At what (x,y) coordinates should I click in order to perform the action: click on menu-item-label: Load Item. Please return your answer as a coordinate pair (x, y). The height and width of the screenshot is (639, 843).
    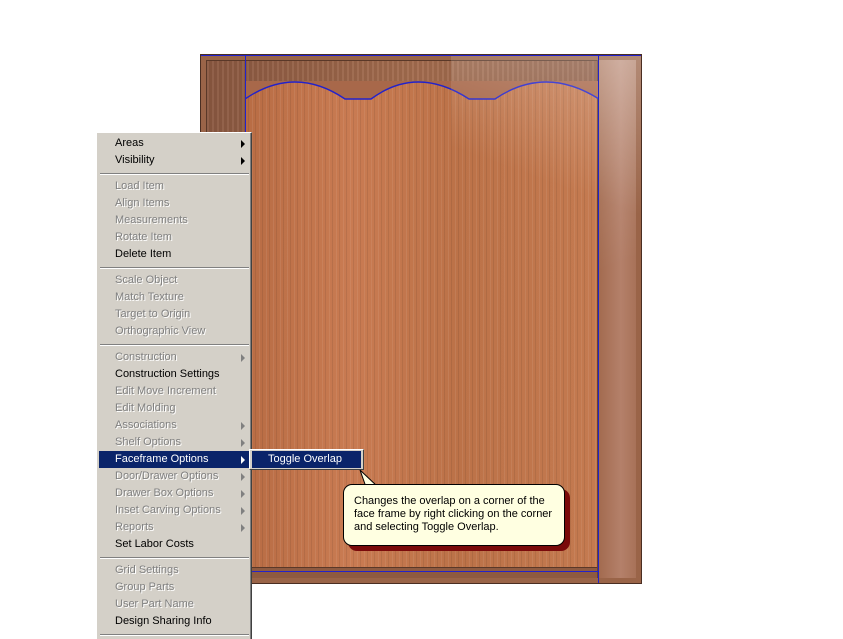
    Looking at the image, I should click on (139, 186).